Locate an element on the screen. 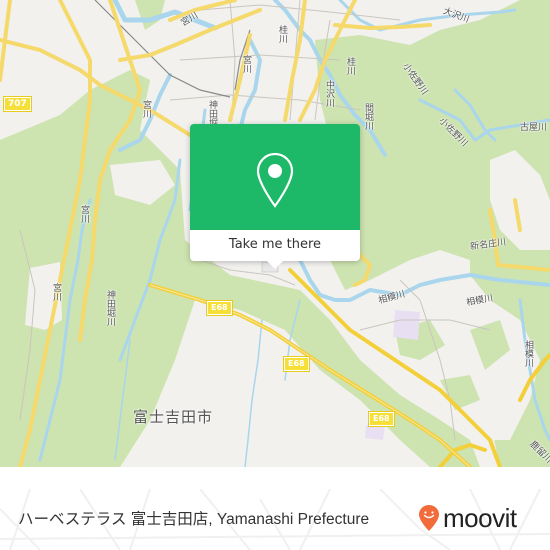 This screenshot has height=550, width=550. popup-header is located at coordinates (275, 177).